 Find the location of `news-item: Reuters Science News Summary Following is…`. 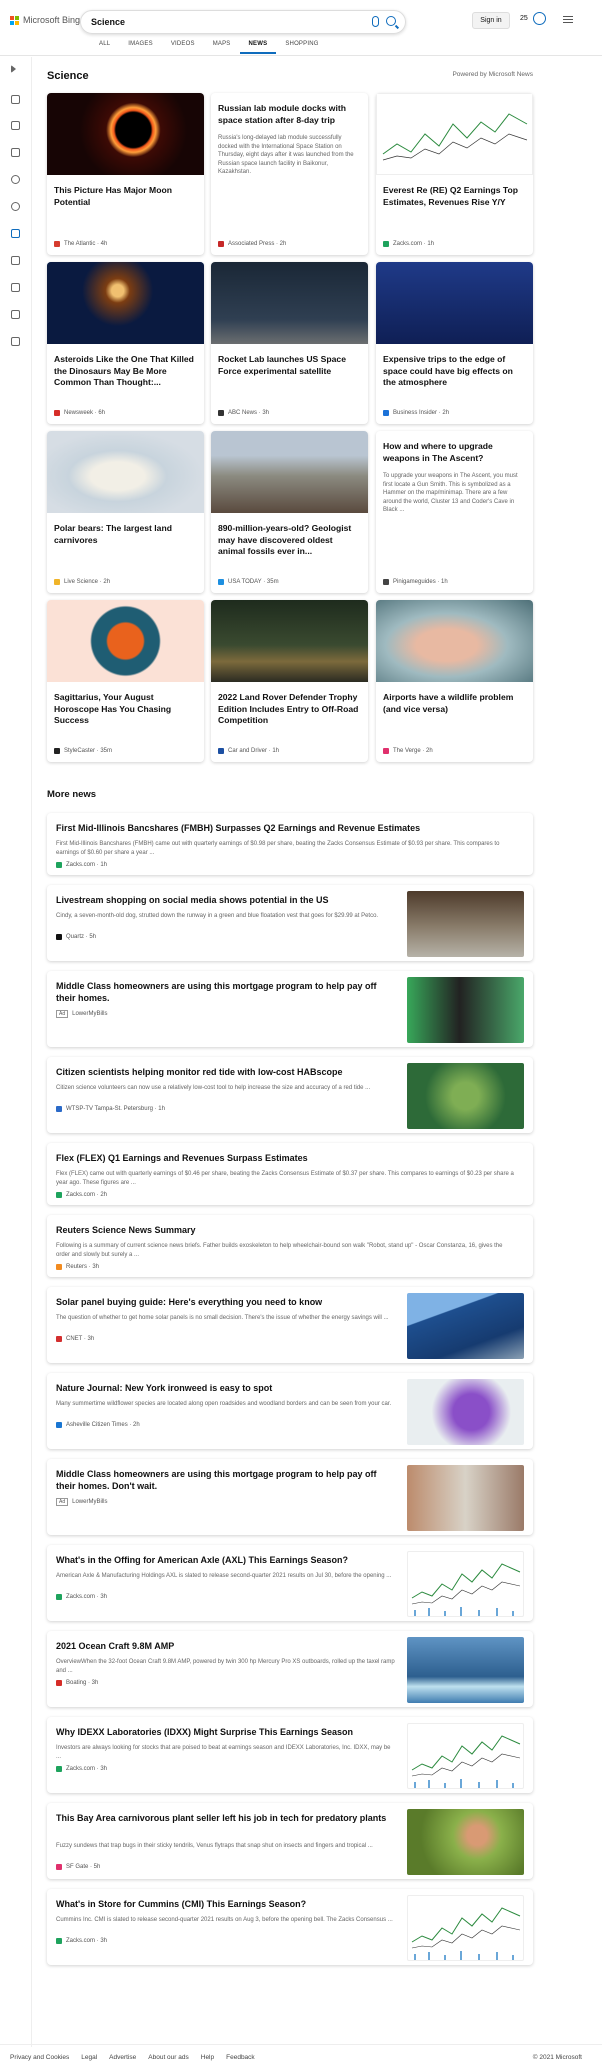

news-item: Reuters Science News Summary Following is… is located at coordinates (290, 1246).